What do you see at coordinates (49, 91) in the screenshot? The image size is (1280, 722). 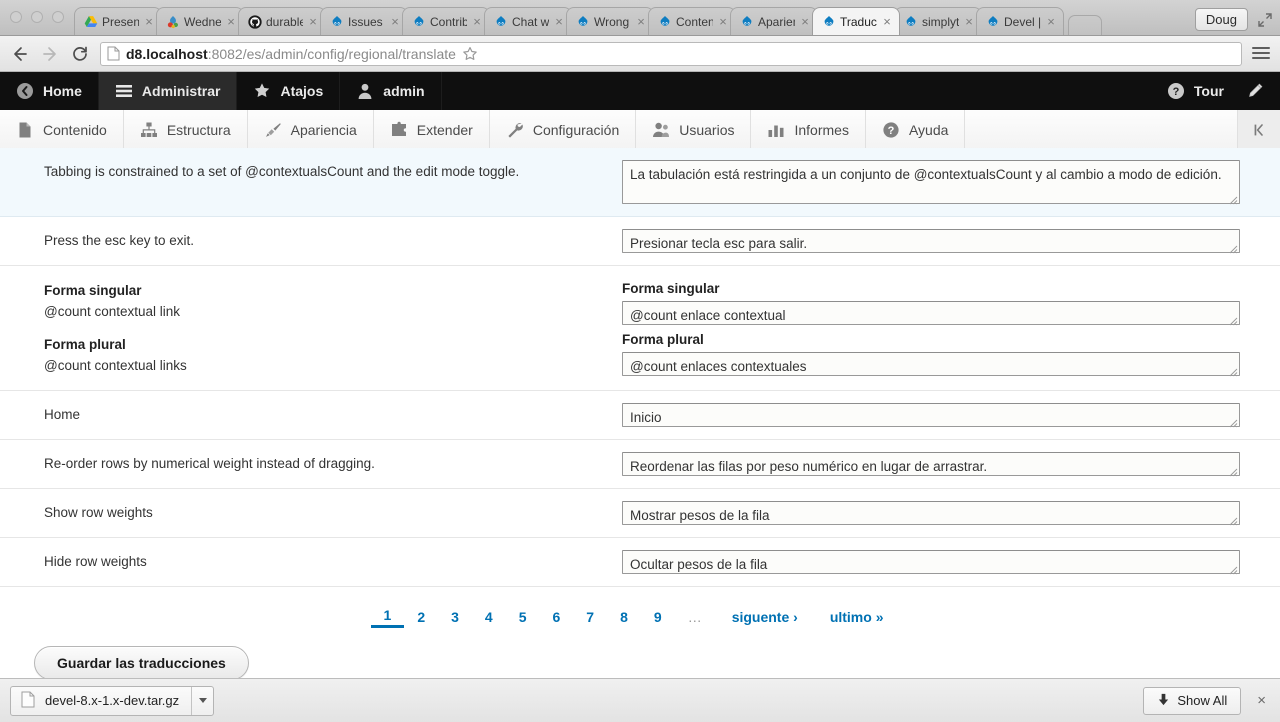 I see `toolbar-item-home: Home` at bounding box center [49, 91].